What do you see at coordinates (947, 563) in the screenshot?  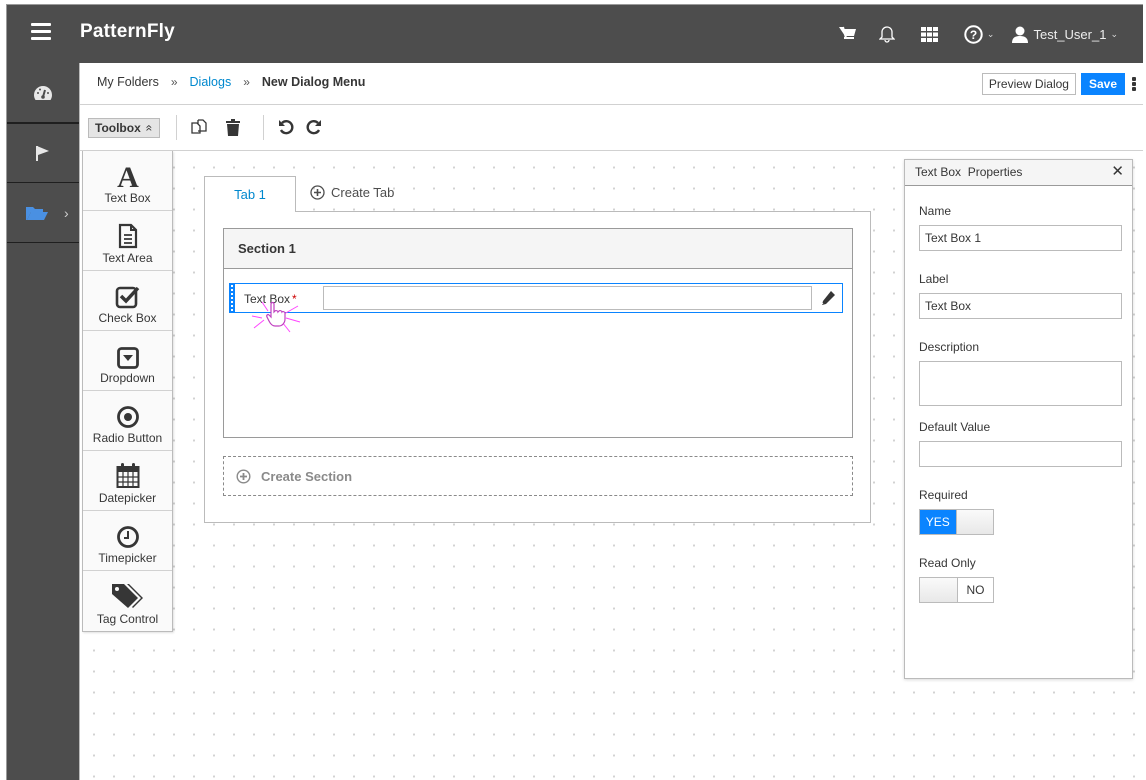 I see `read-only-label: Read Only` at bounding box center [947, 563].